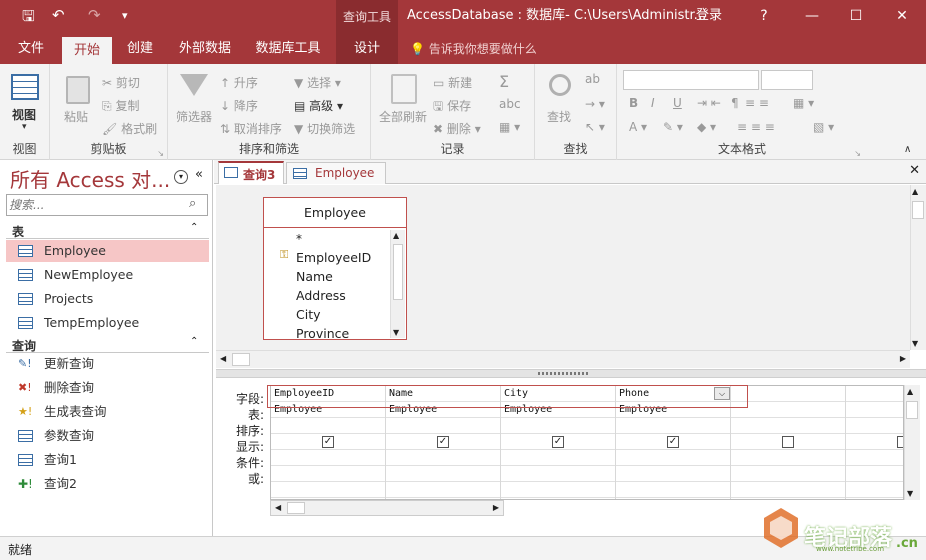 The width and height of the screenshot is (926, 560). I want to click on tab-file: 文件, so click(31, 49).